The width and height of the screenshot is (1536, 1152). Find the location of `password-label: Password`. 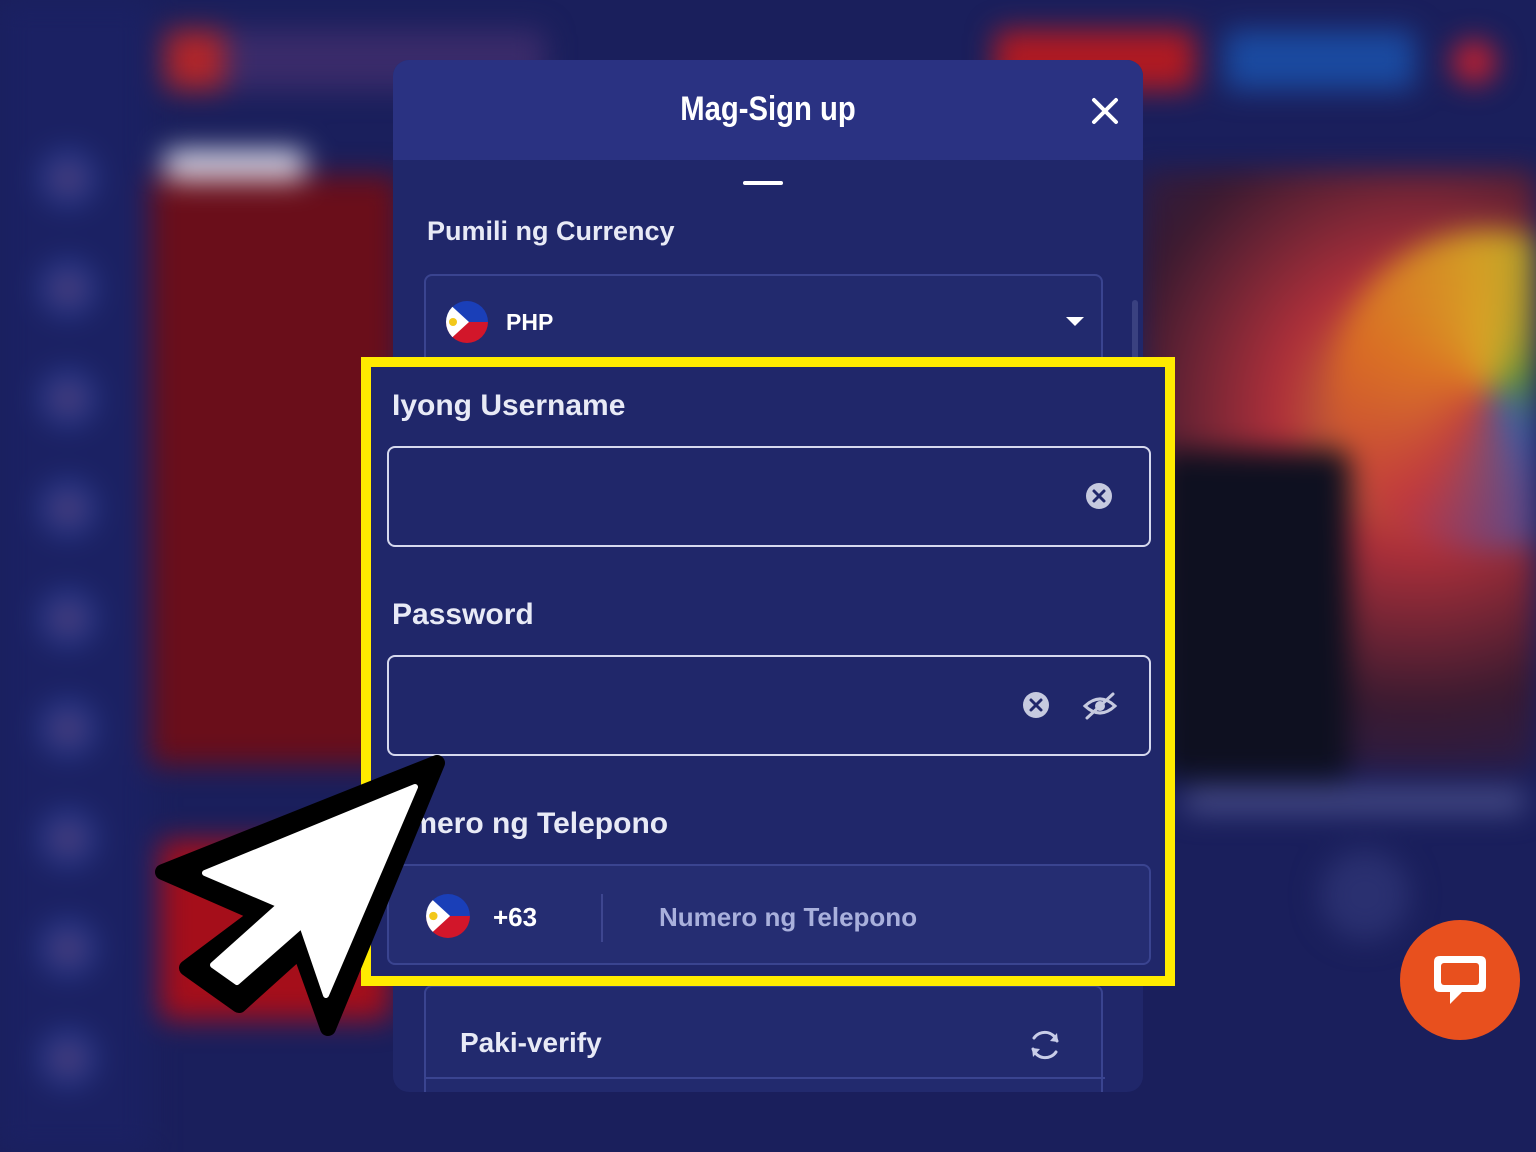

password-label: Password is located at coordinates (463, 614).